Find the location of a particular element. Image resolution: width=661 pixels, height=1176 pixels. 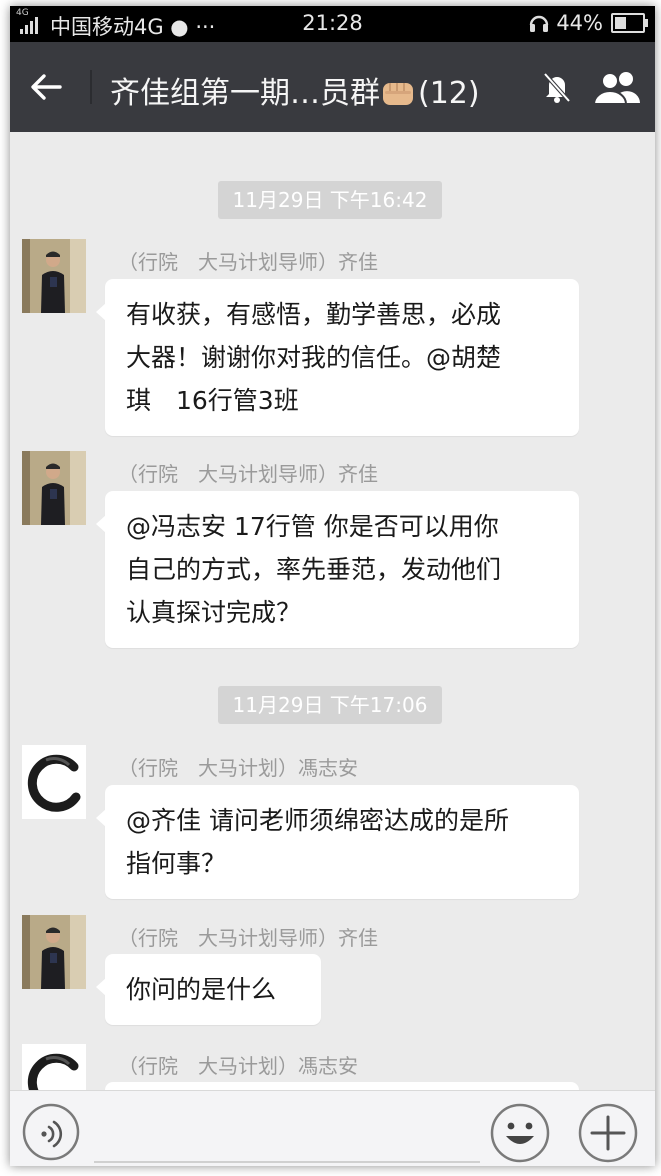

voice-icon is located at coordinates (51, 1132).